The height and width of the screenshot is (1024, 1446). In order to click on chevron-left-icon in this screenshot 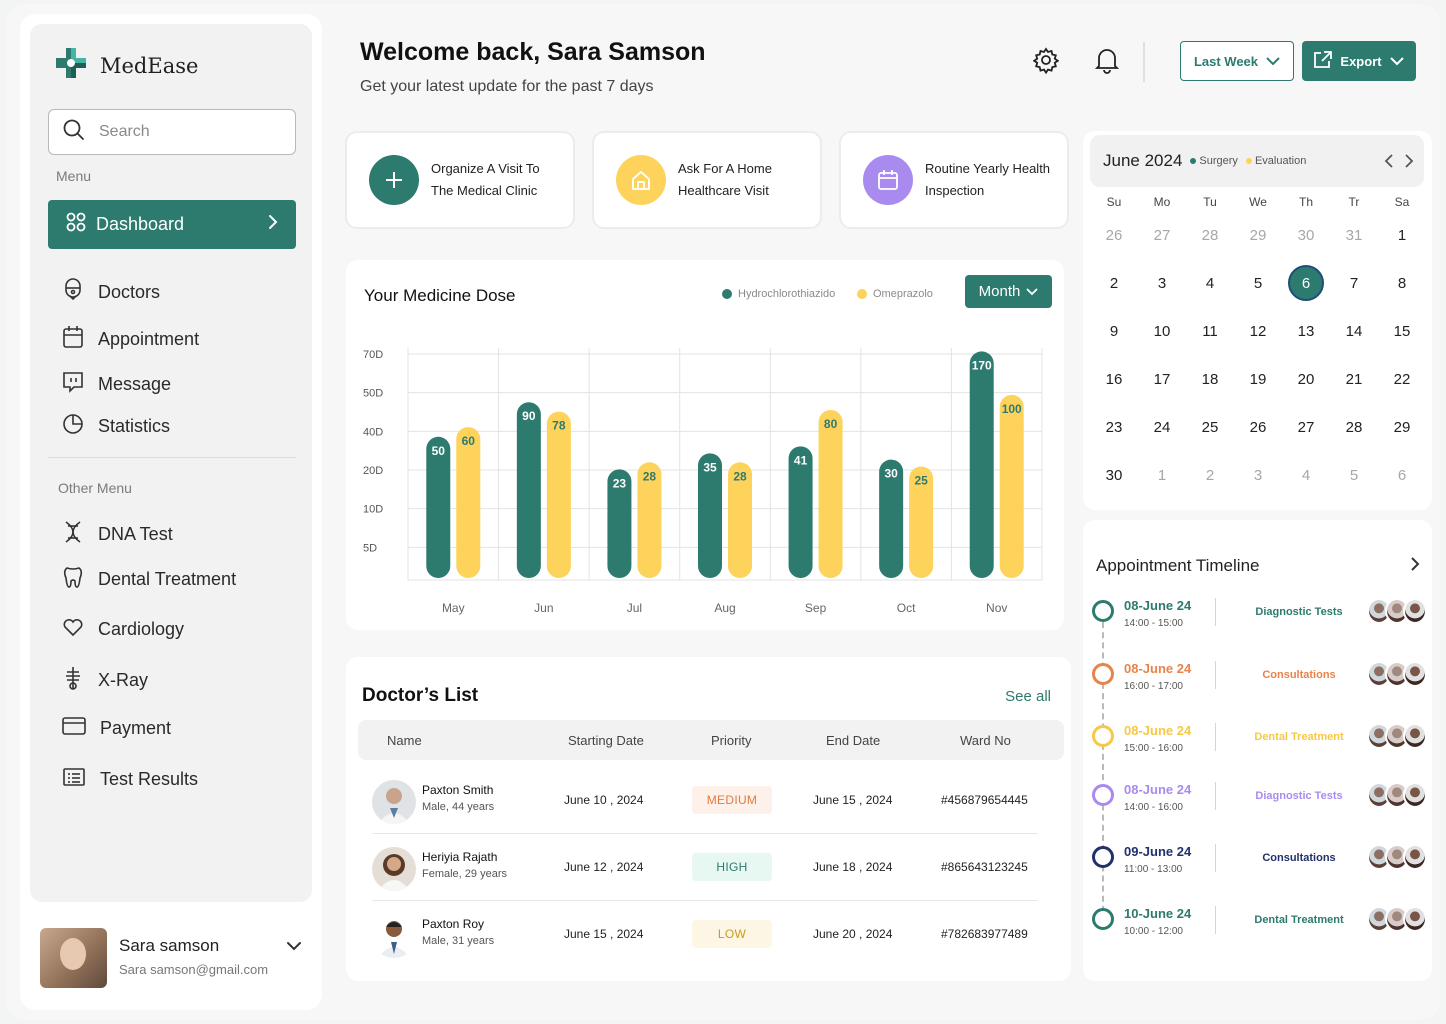, I will do `click(1389, 163)`.